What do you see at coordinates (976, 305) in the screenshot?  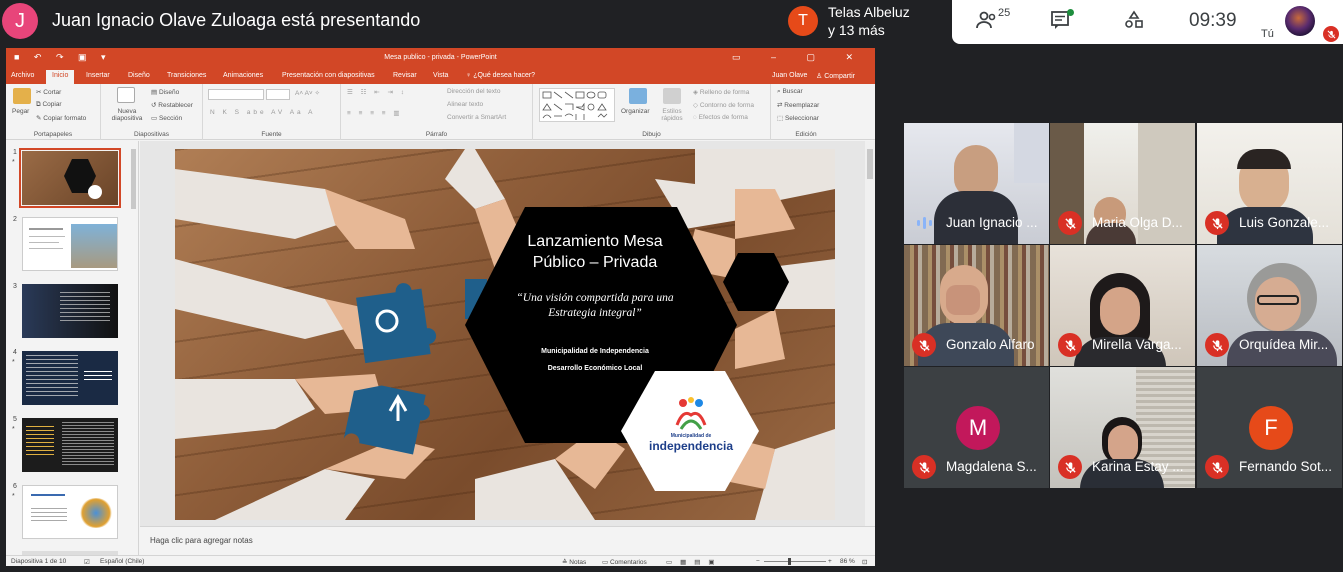 I see `participant-tile: Gonzalo Alfaro` at bounding box center [976, 305].